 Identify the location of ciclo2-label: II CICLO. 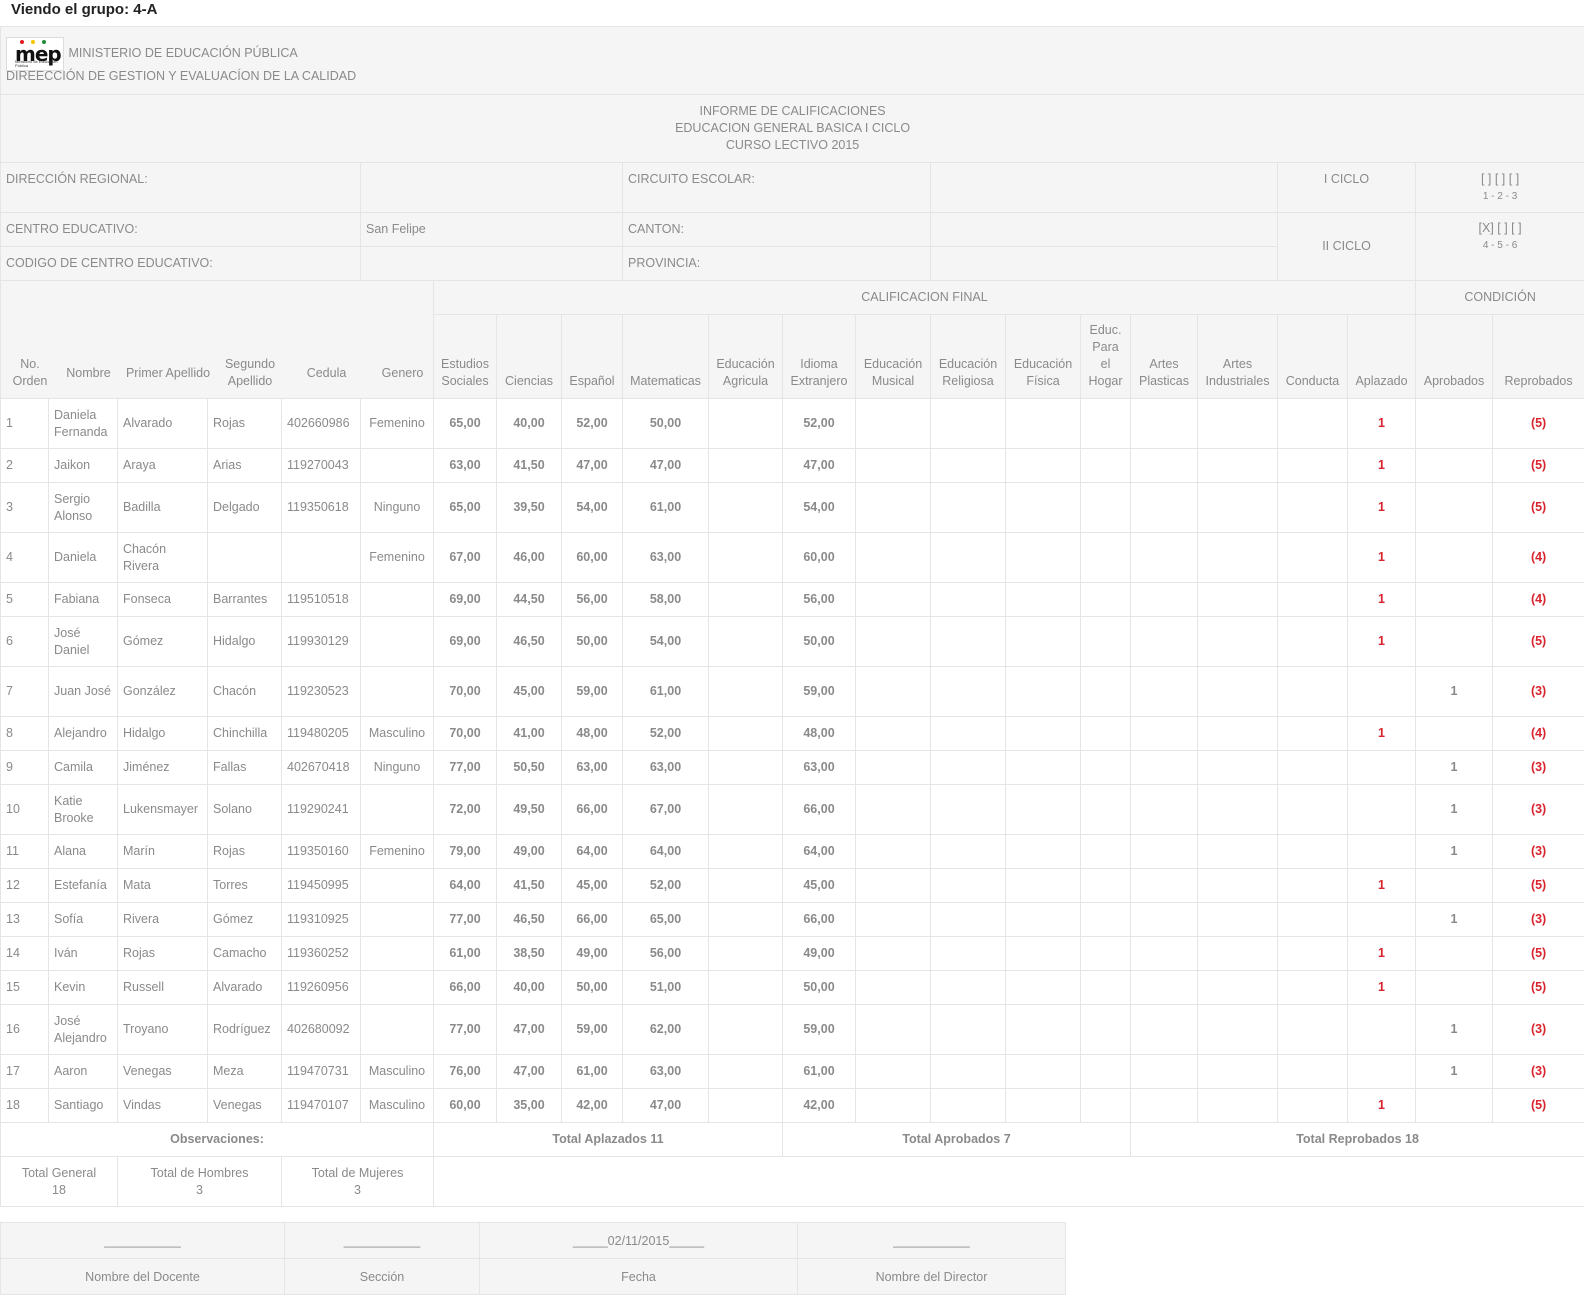
(1346, 246).